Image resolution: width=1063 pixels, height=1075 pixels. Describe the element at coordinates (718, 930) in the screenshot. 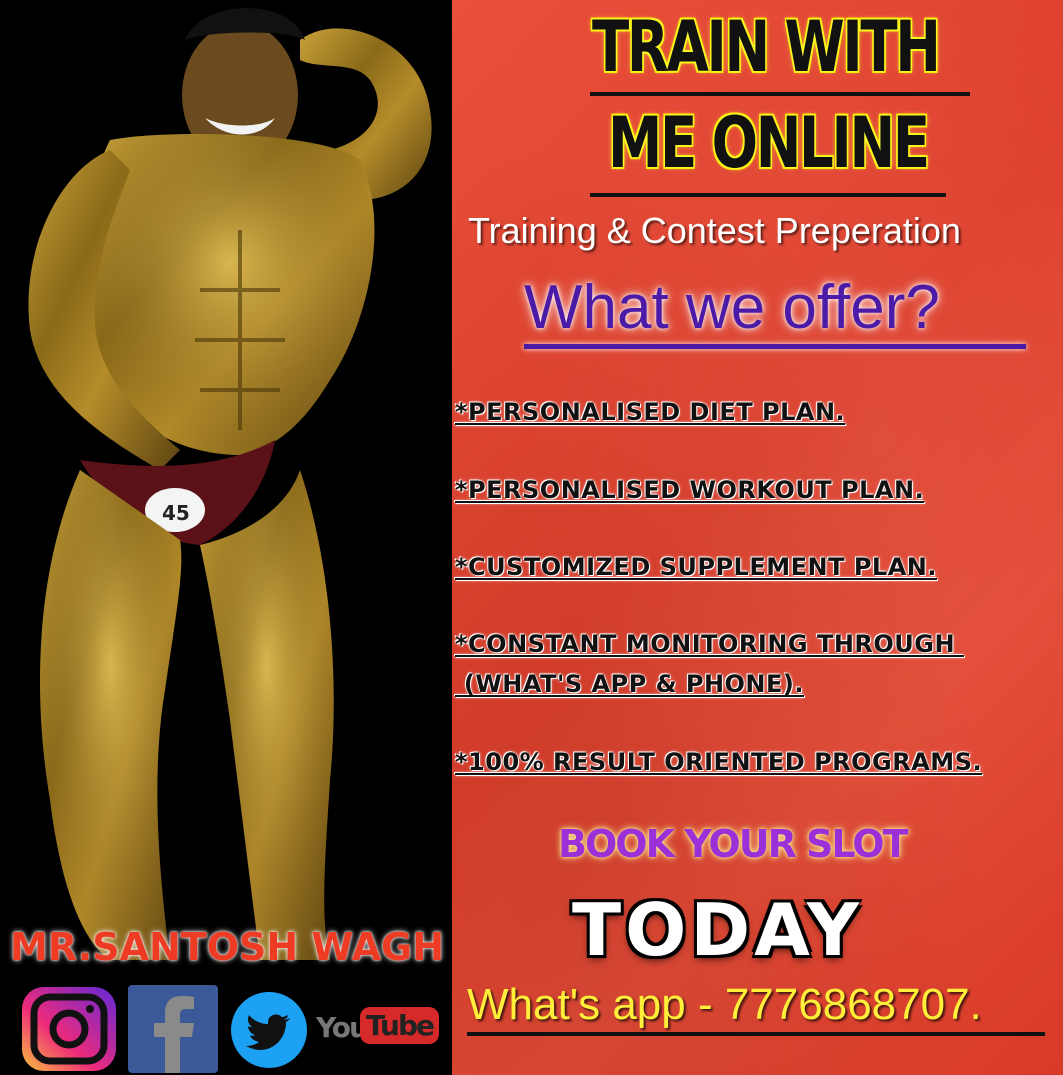

I see `today-text: TODAY` at that location.